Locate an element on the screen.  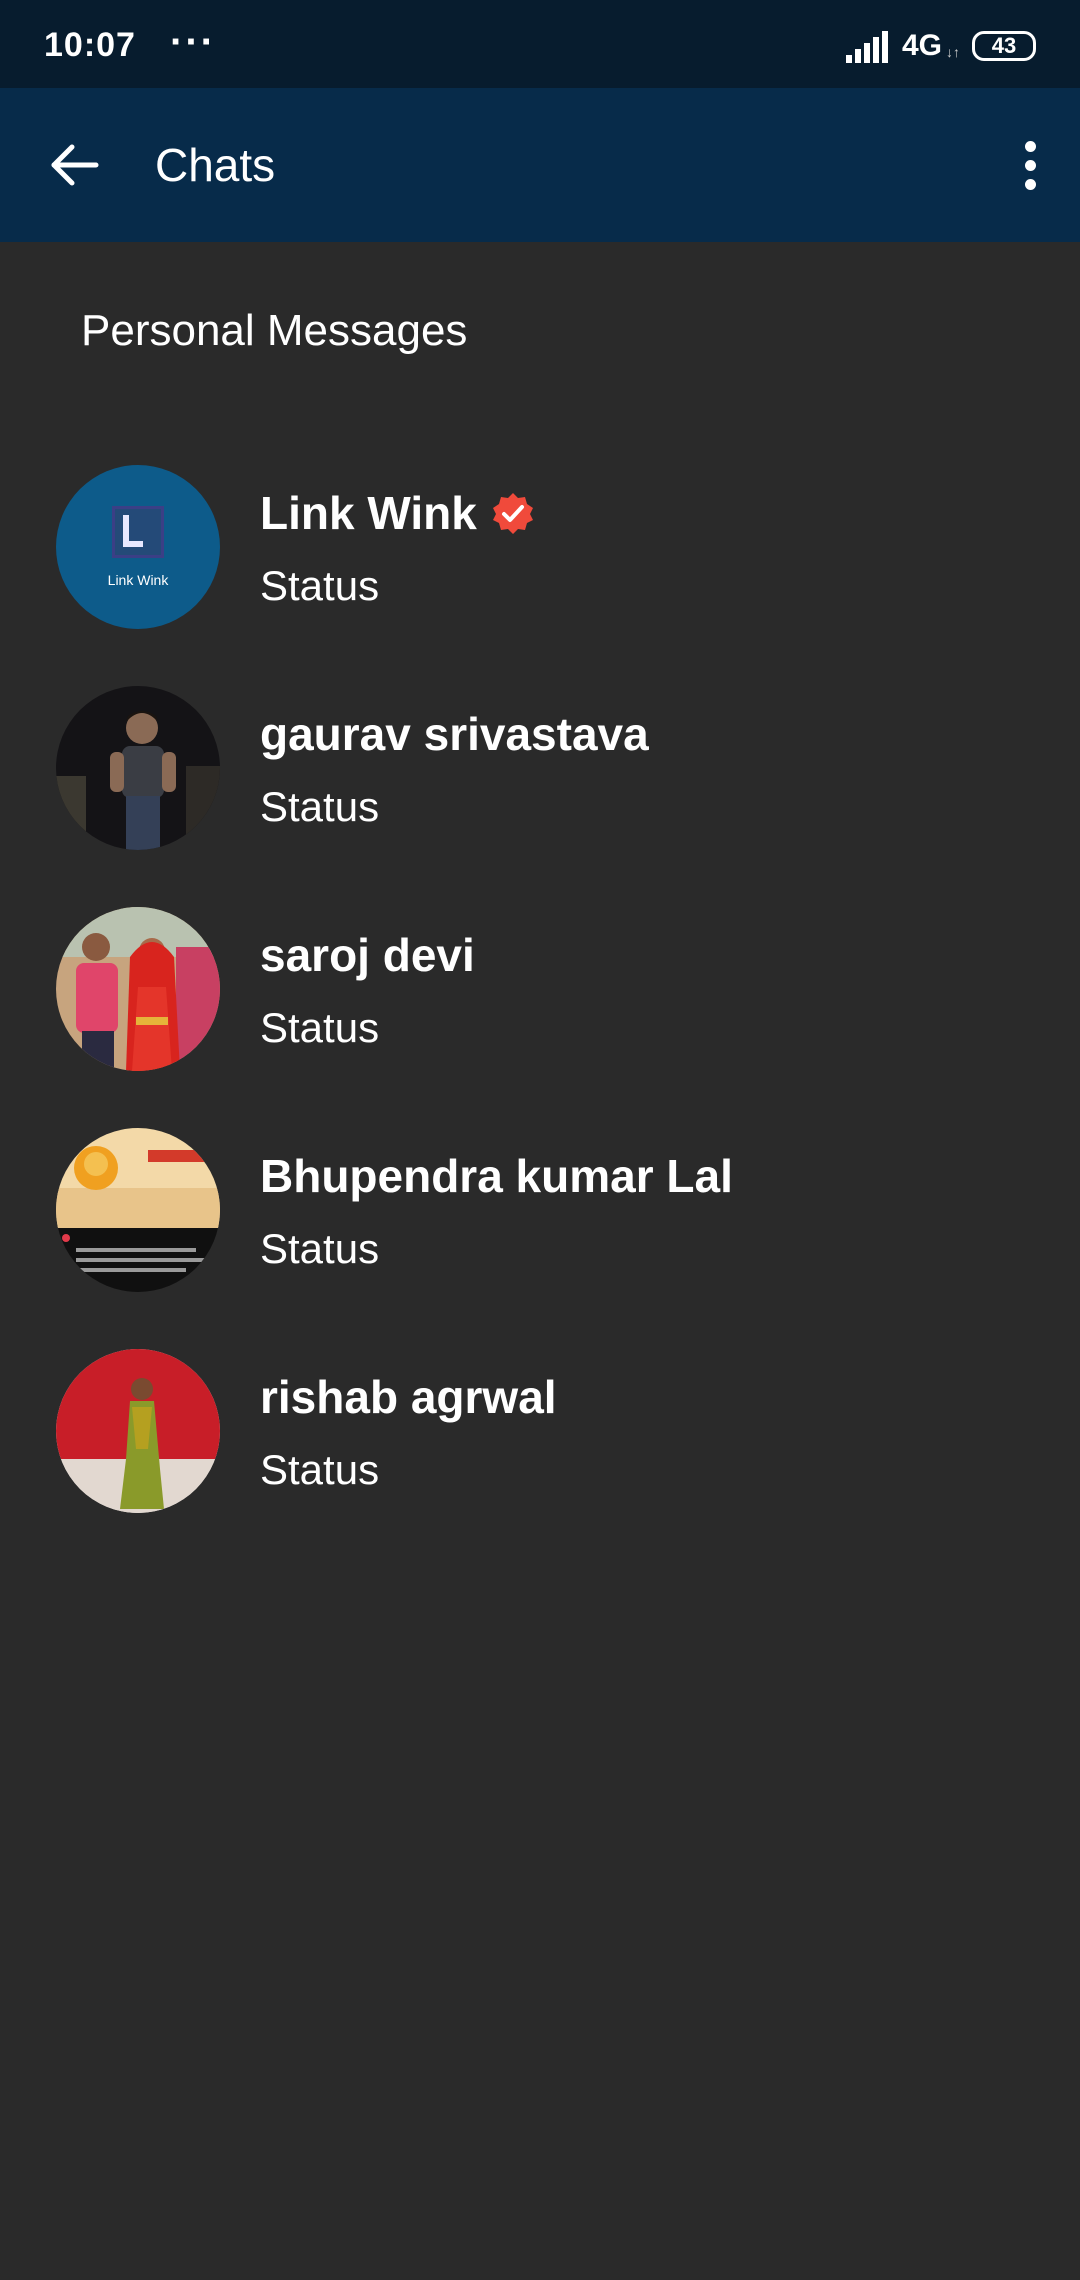
post-screenshot-icon is located at coordinates (138, 1210).